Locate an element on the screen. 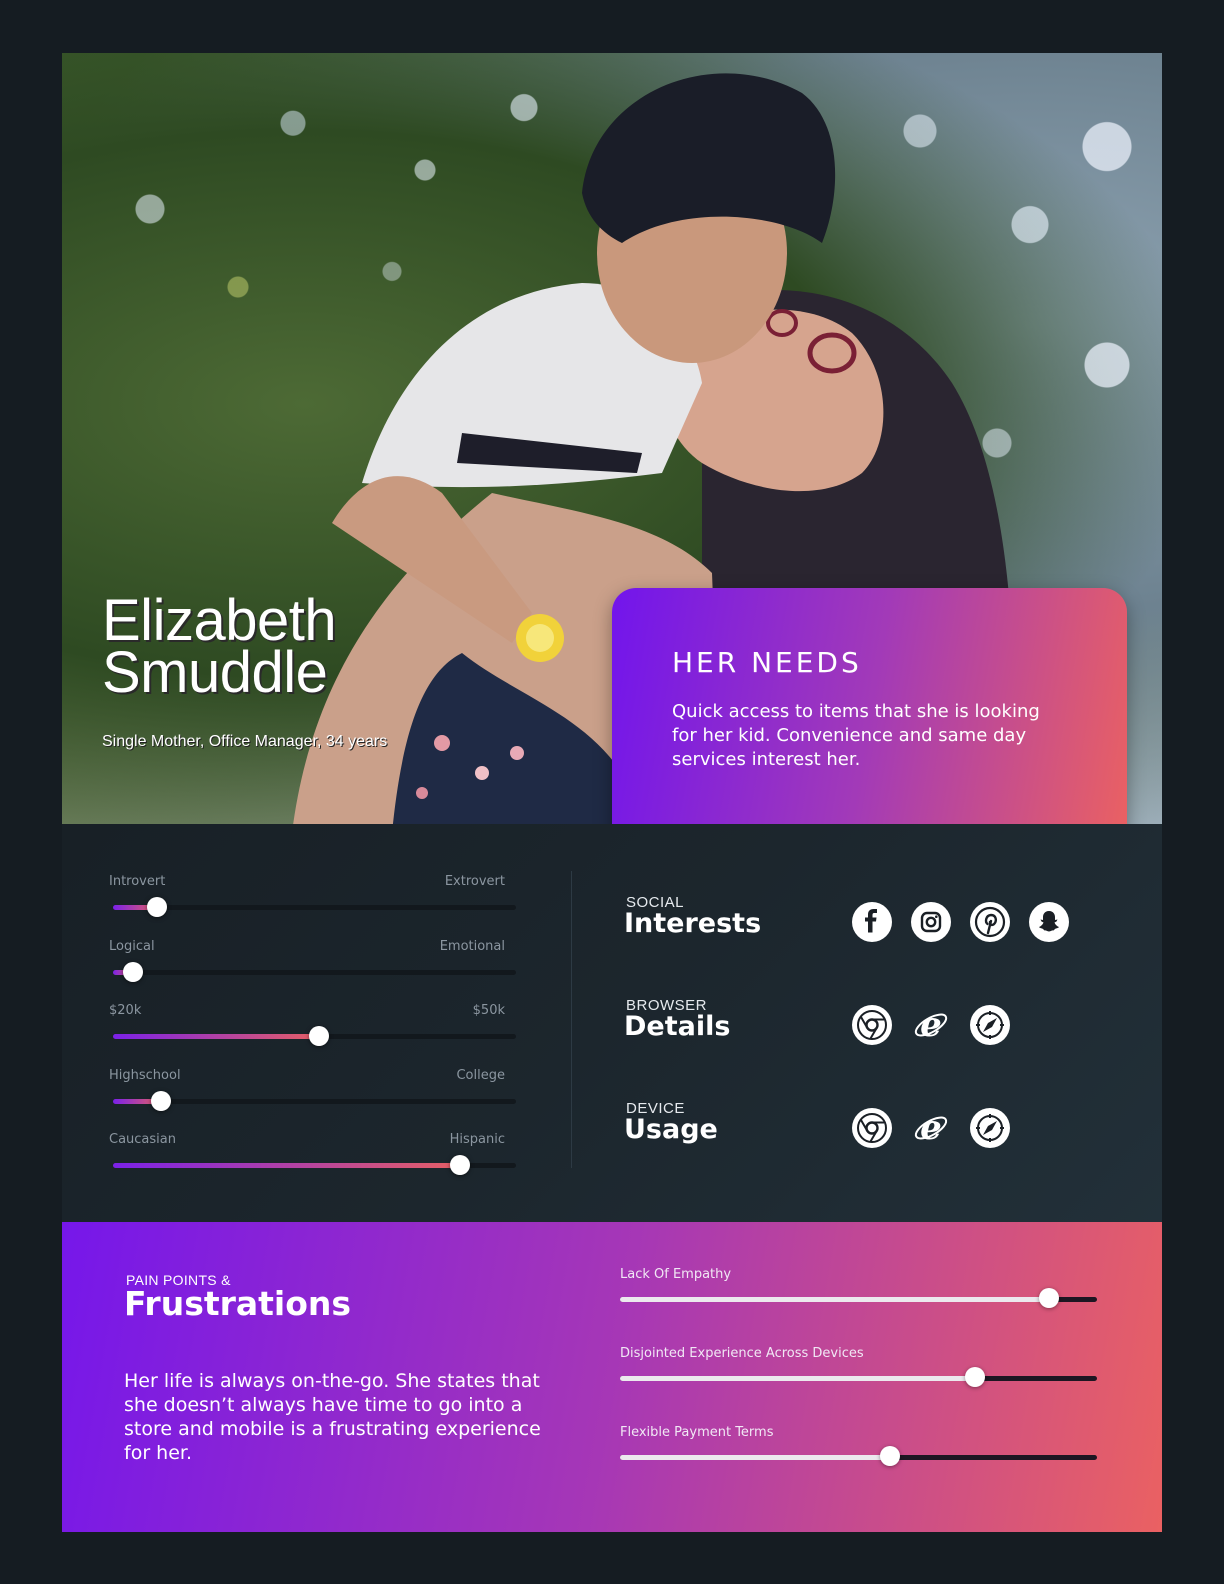 The height and width of the screenshot is (1584, 1224). persona-subtitle: Single Mother, Office Manager, 34 years is located at coordinates (245, 741).